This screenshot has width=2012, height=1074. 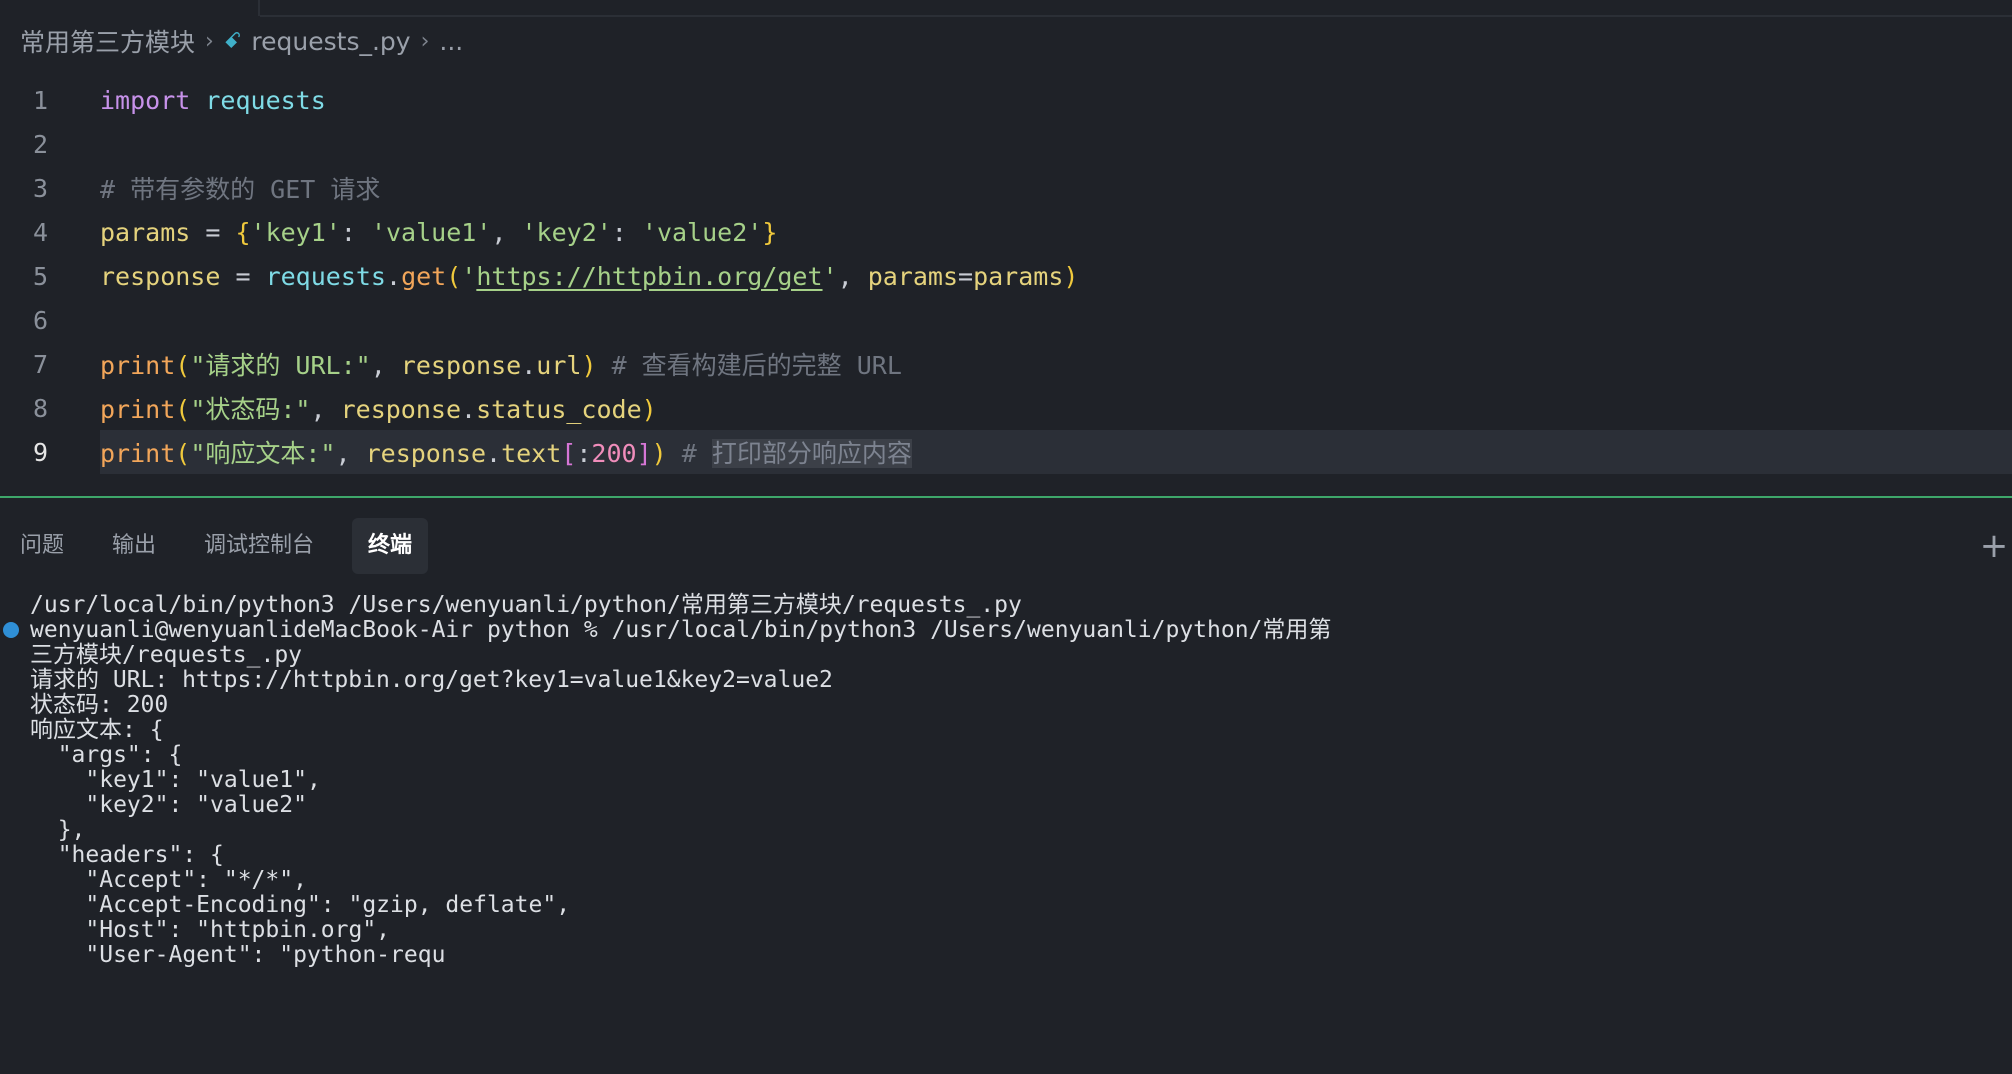 What do you see at coordinates (1006, 188) in the screenshot?
I see `code-line: 3 # 带有参数的 GET 请求` at bounding box center [1006, 188].